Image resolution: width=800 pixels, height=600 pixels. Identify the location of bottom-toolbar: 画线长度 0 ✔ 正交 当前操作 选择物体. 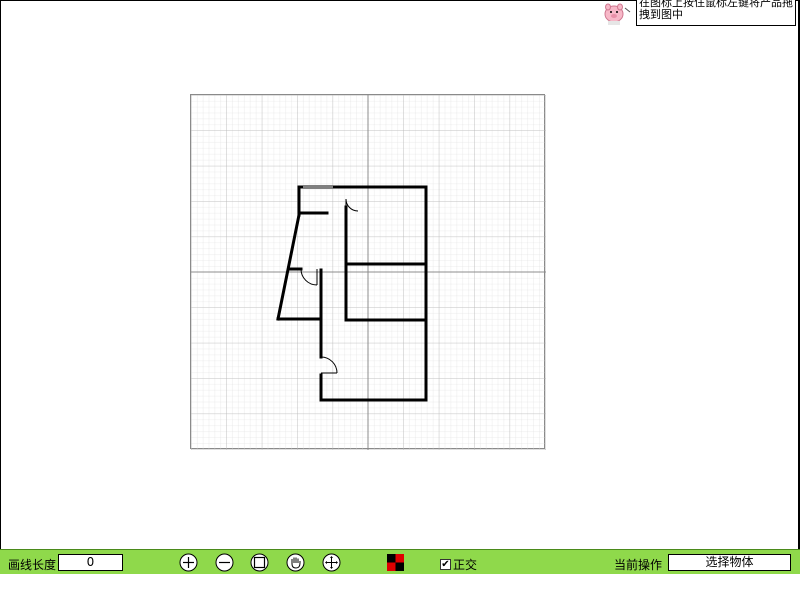
(400, 561).